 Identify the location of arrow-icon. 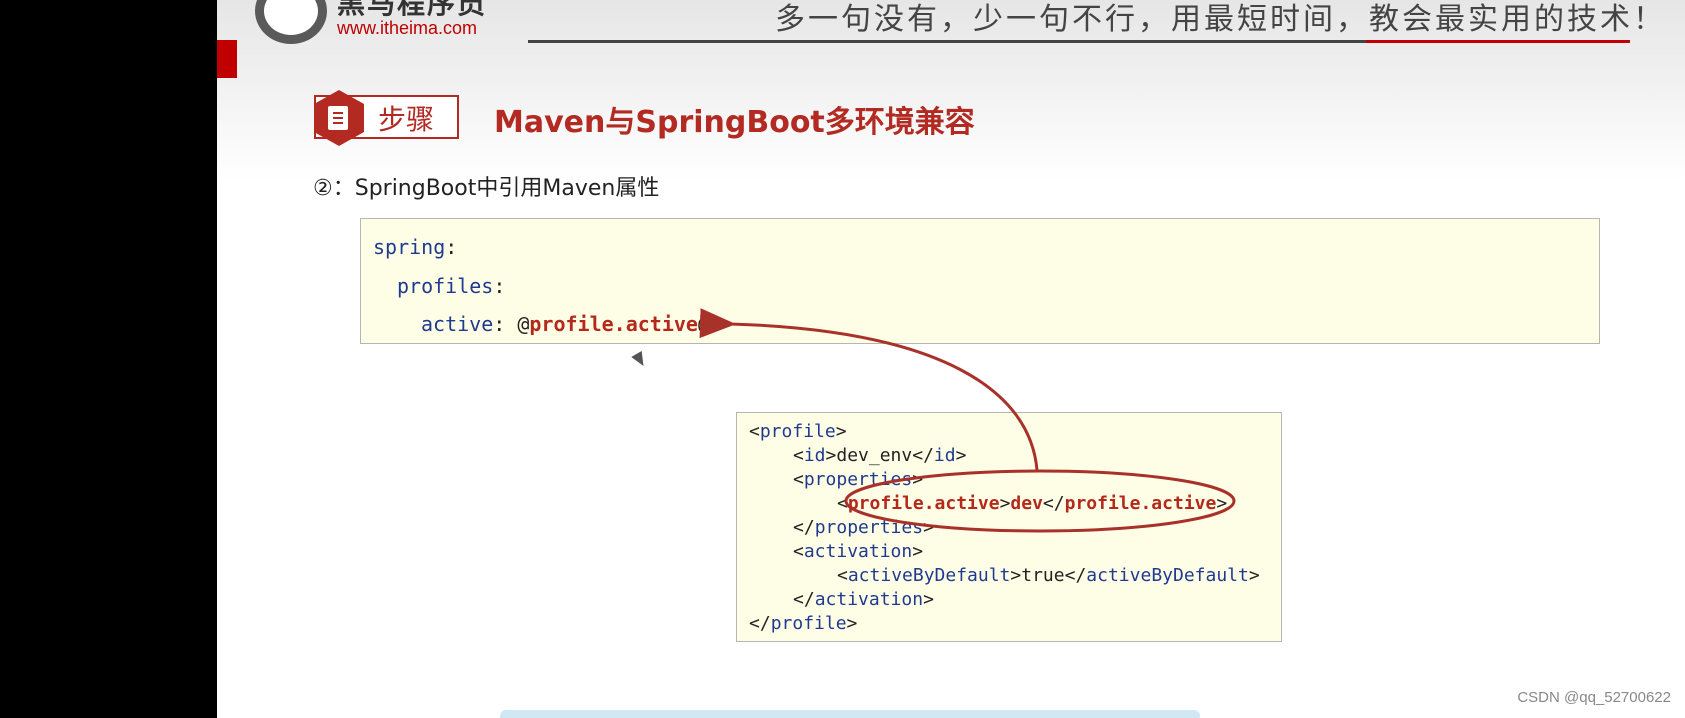
(869, 389).